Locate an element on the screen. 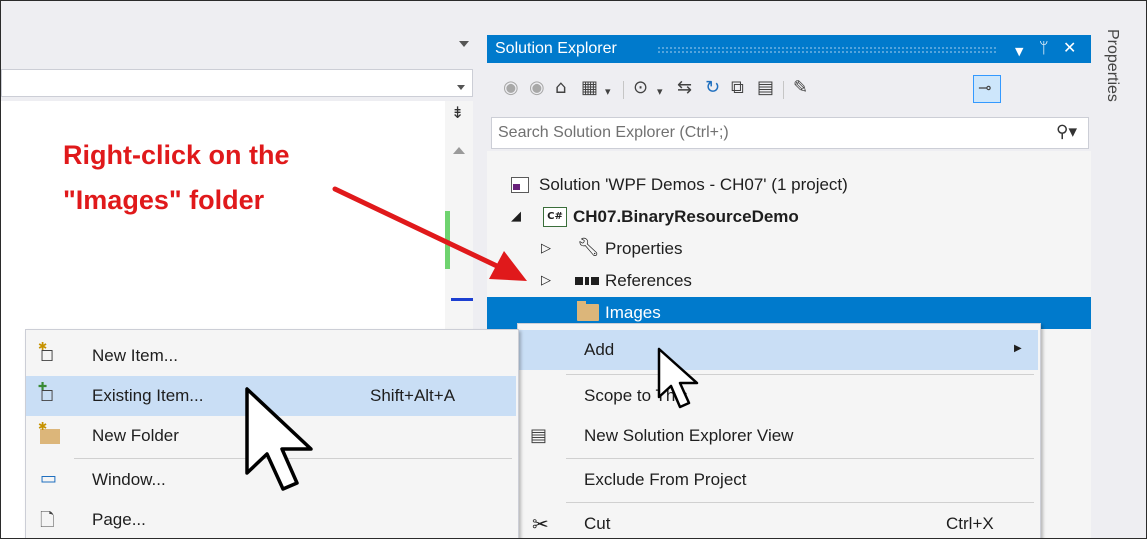  add-plus-icon: ✚ is located at coordinates (43, 386).